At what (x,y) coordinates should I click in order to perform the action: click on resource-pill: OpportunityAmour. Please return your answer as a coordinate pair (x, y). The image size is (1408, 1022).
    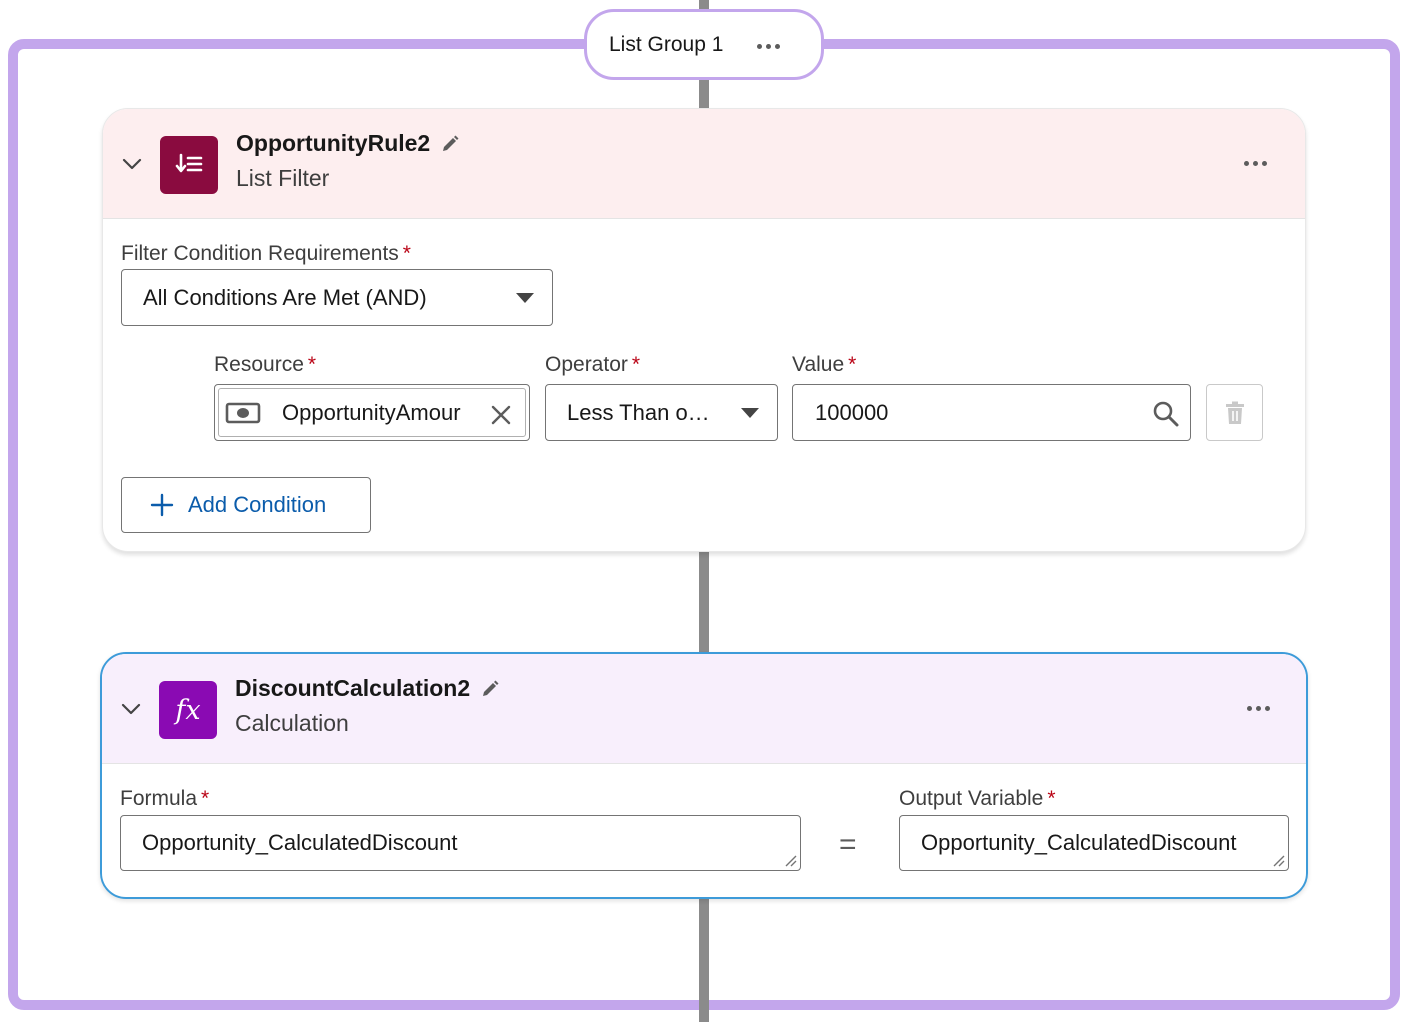
    Looking at the image, I should click on (372, 412).